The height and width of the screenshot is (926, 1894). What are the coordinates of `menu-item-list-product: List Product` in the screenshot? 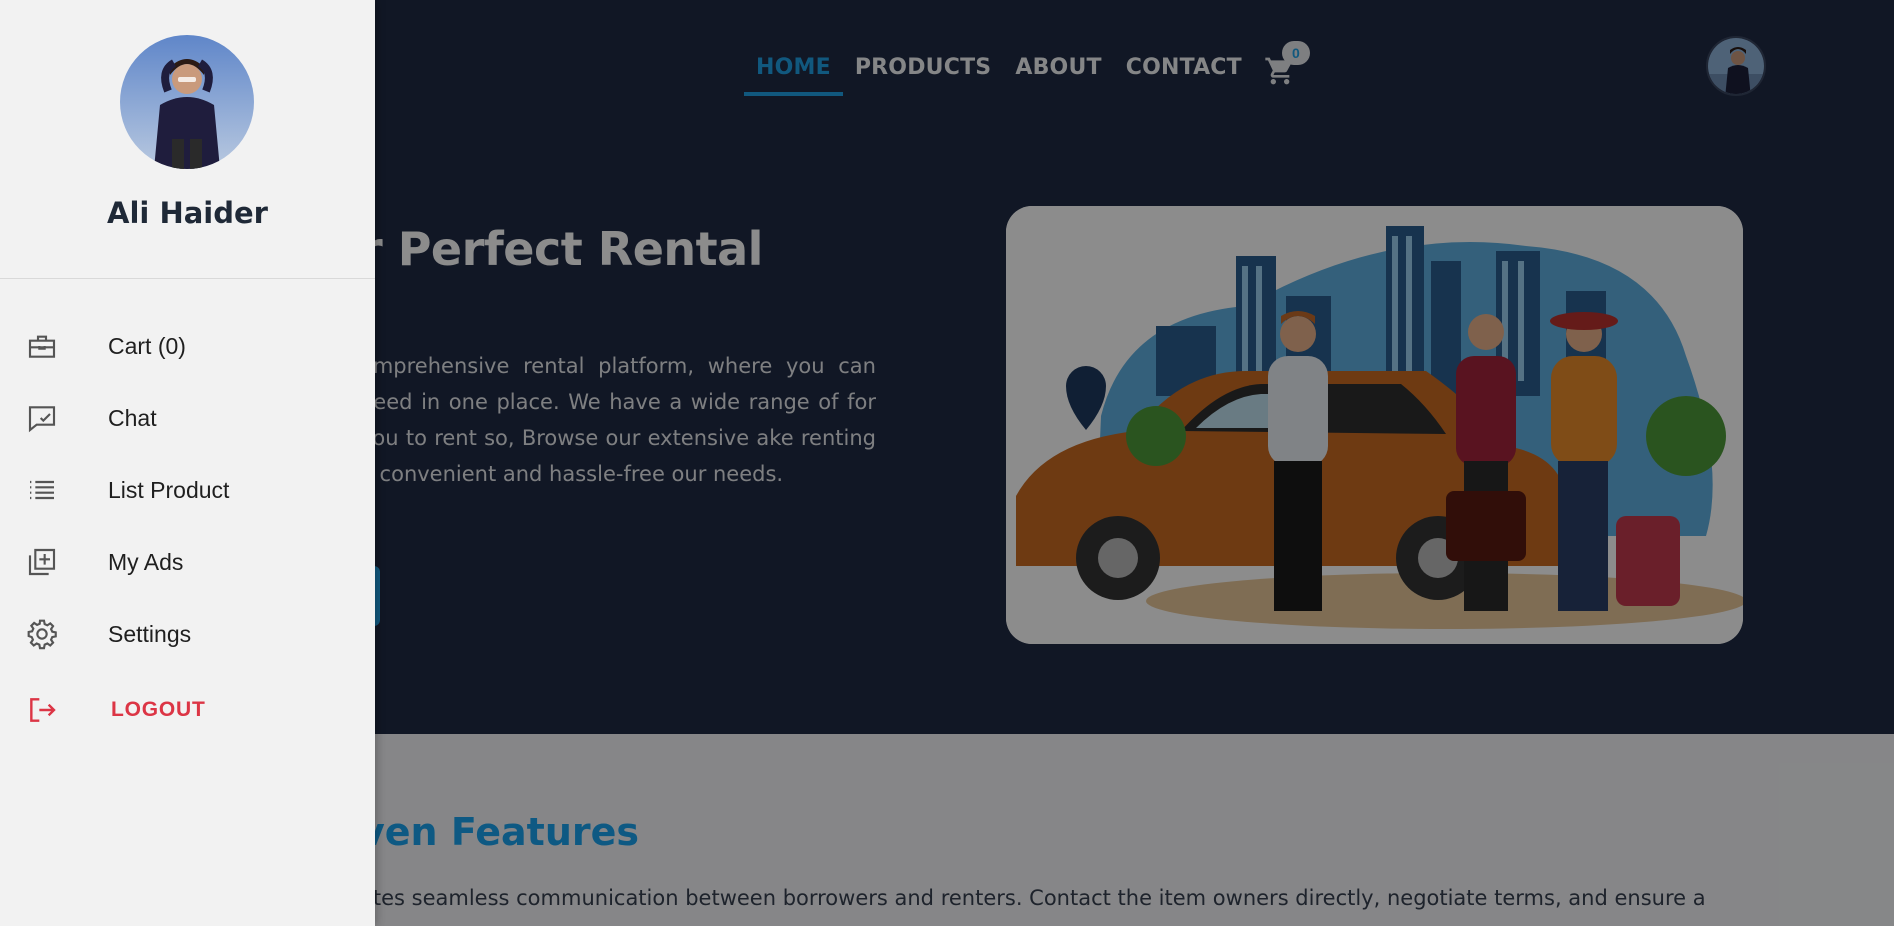 It's located at (187, 490).